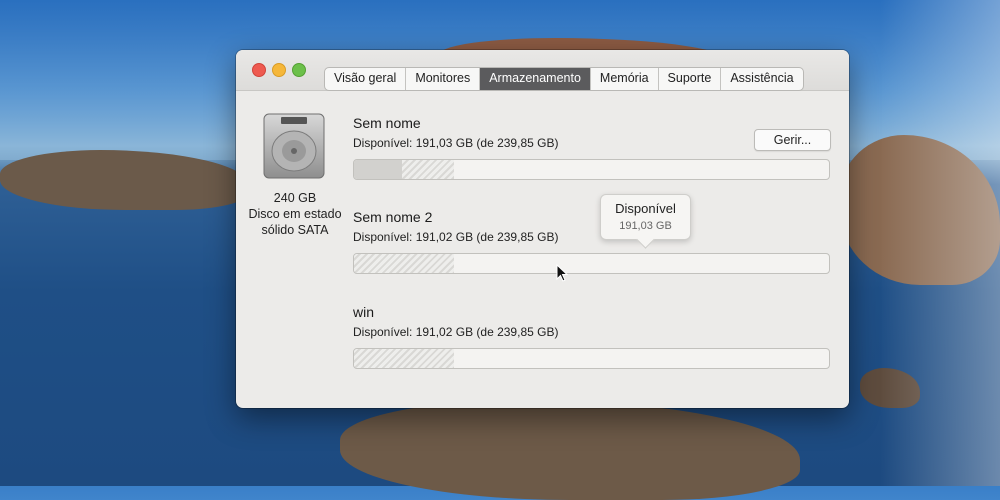 This screenshot has width=1000, height=500. I want to click on disk-caption: 240 GB Disco em estado sólido SATA, so click(295, 214).